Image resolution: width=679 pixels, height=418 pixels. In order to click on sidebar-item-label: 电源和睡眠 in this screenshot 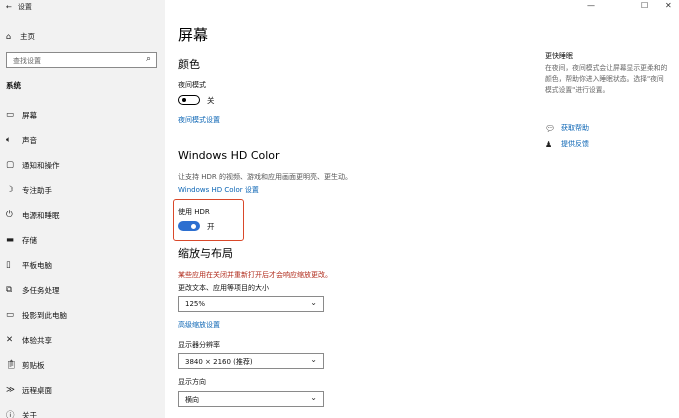, I will do `click(41, 215)`.